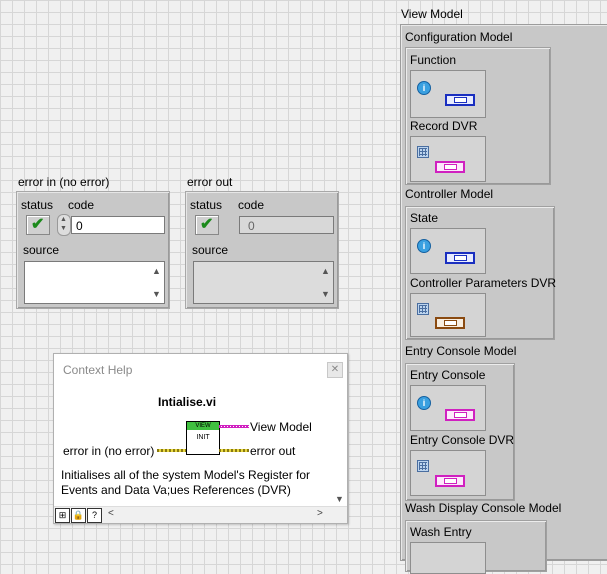 This screenshot has height=574, width=607. I want to click on controller-model-cluster: State i Controller Parameters DVR, so click(481, 273).